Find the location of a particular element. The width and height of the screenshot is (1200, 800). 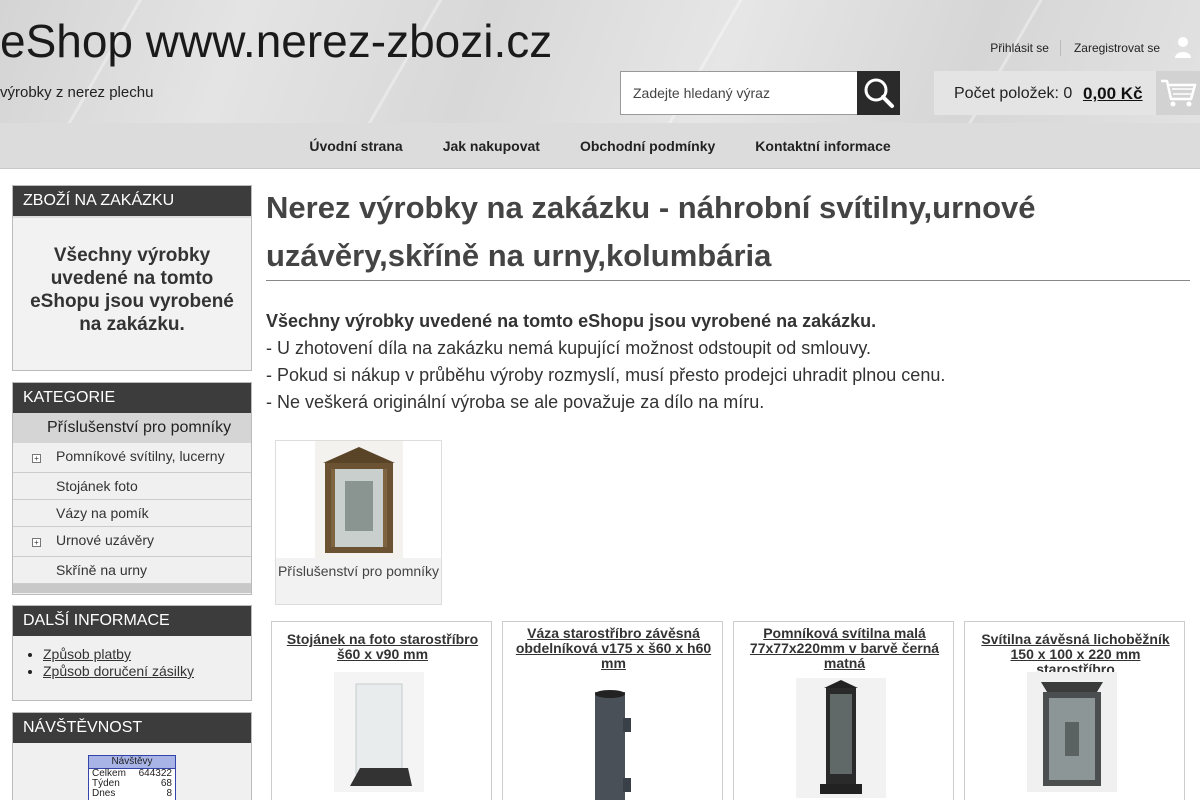

nav-item-how-to-buy: Jak nakupovat is located at coordinates (491, 146).